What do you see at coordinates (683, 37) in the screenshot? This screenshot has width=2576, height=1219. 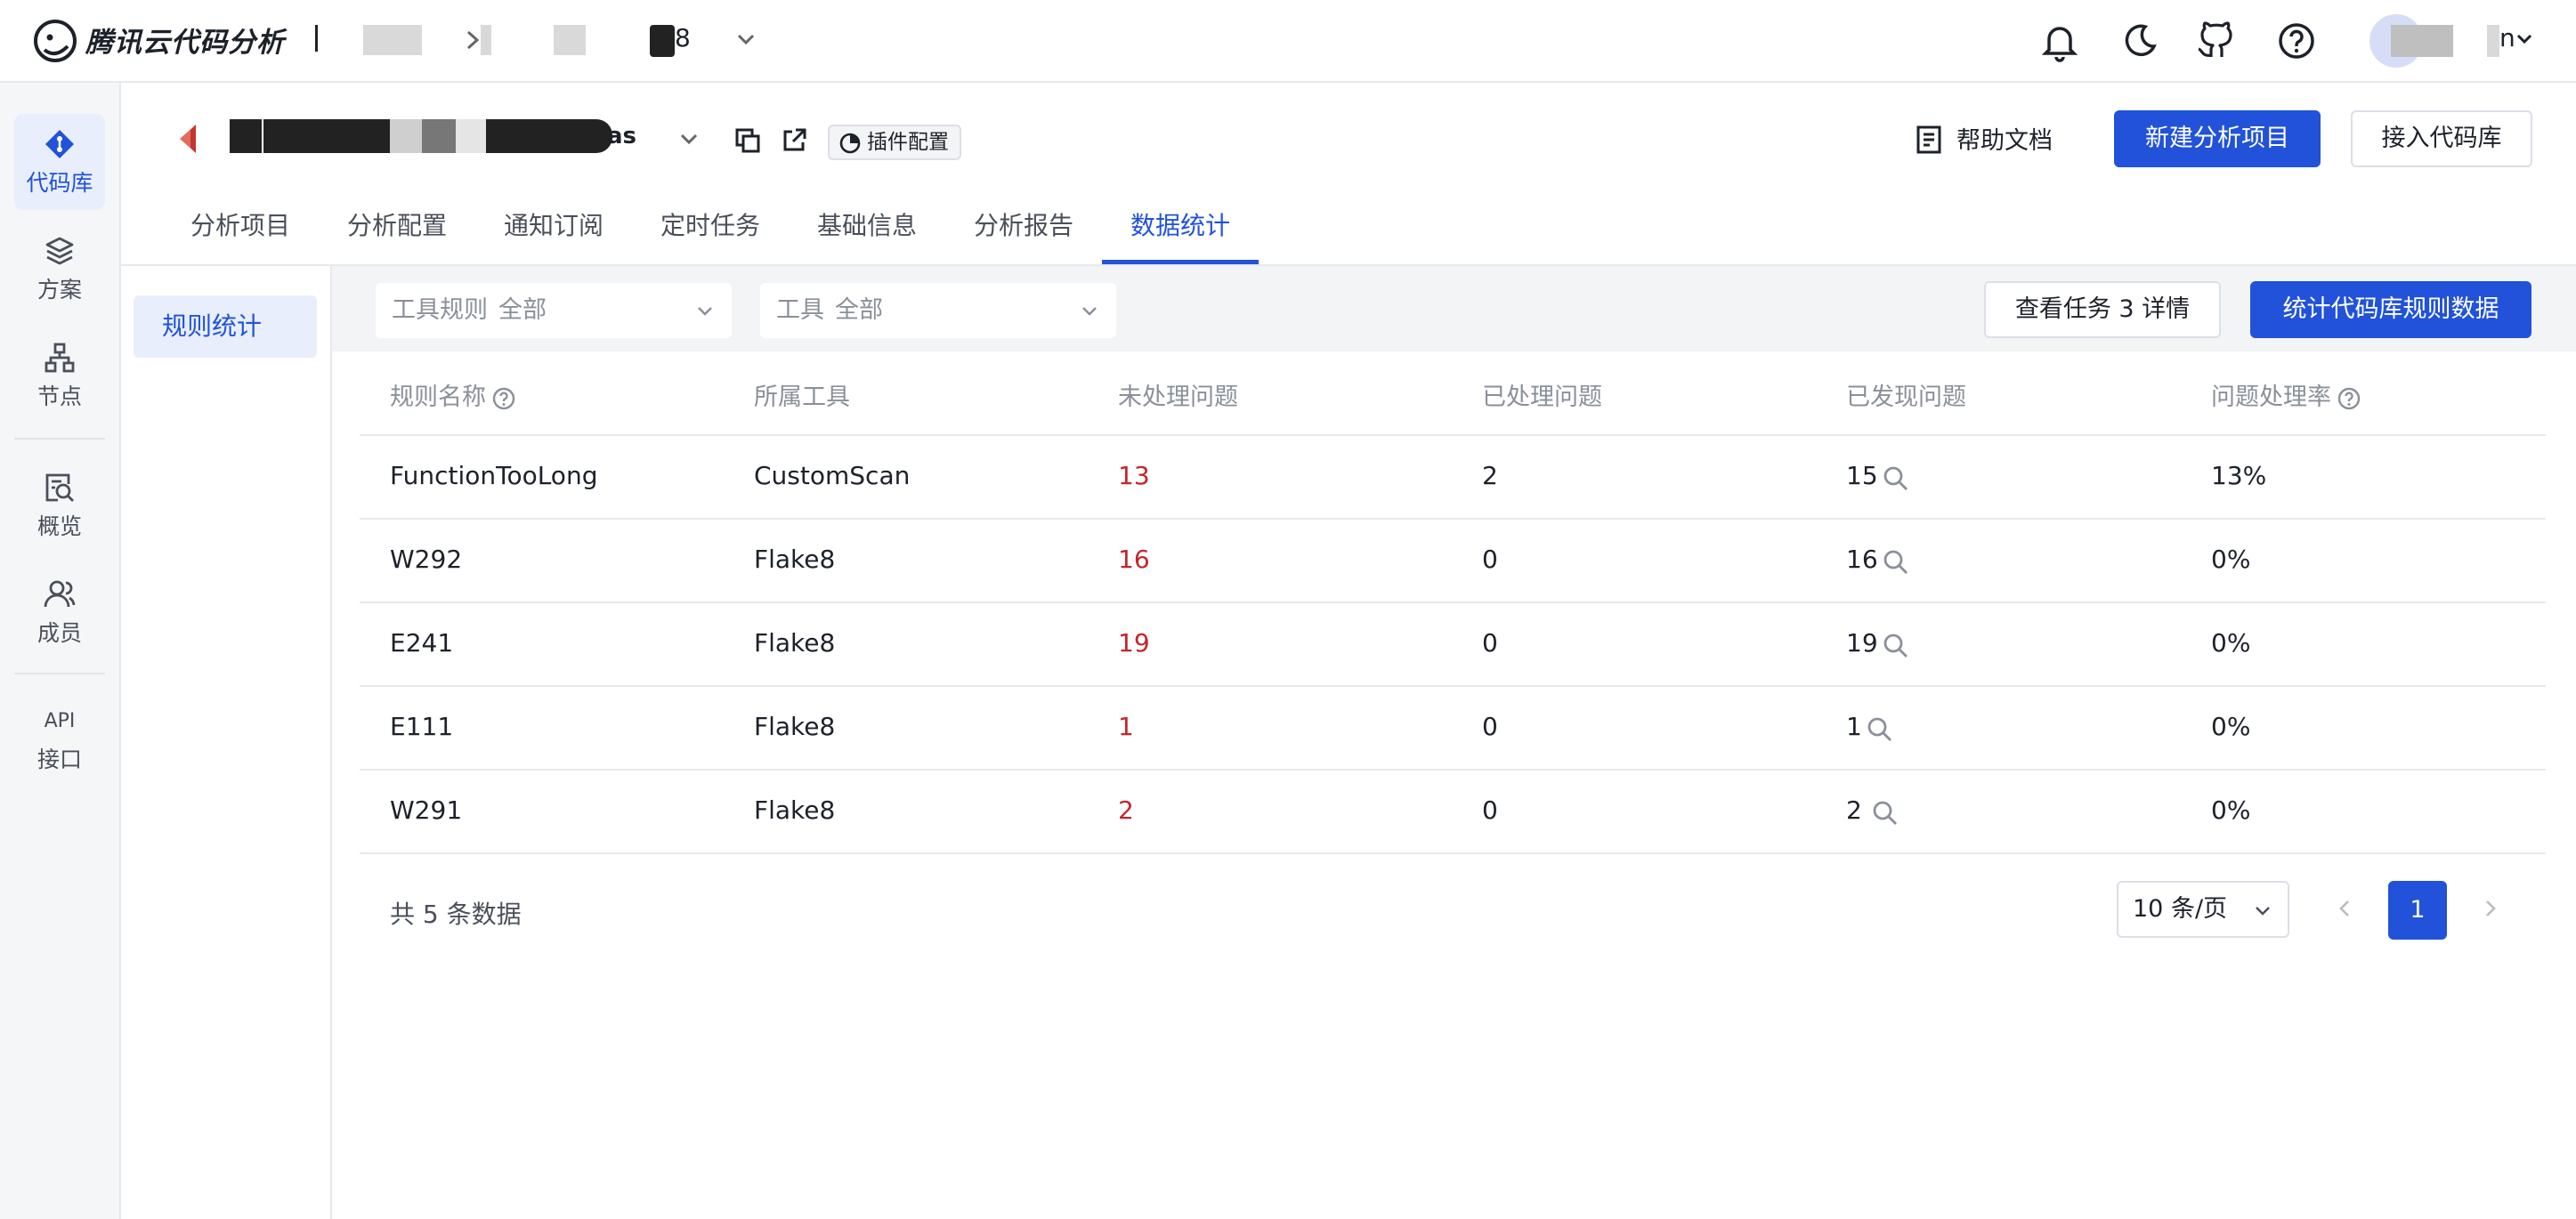 I see `breadcrumb-repo-text: 8` at bounding box center [683, 37].